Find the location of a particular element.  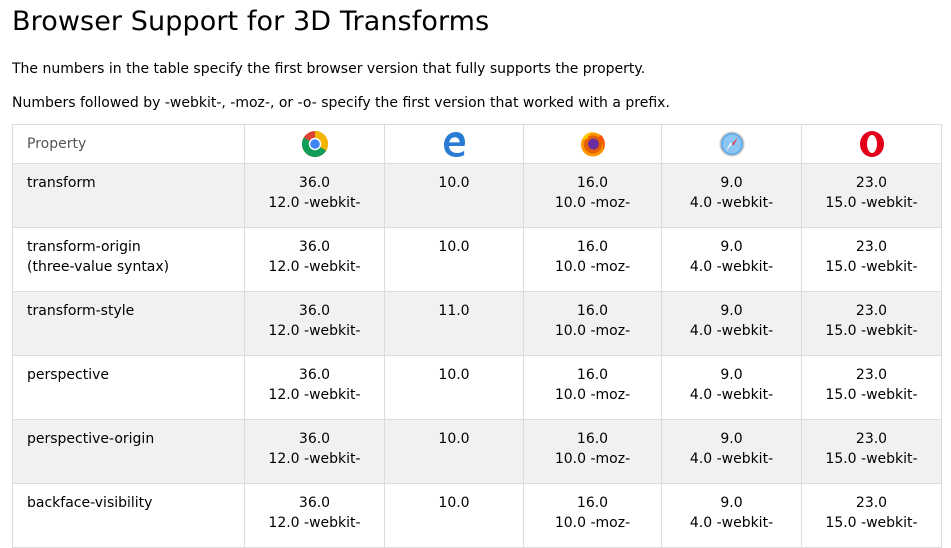

property-name: backface-visibility is located at coordinates (90, 503).